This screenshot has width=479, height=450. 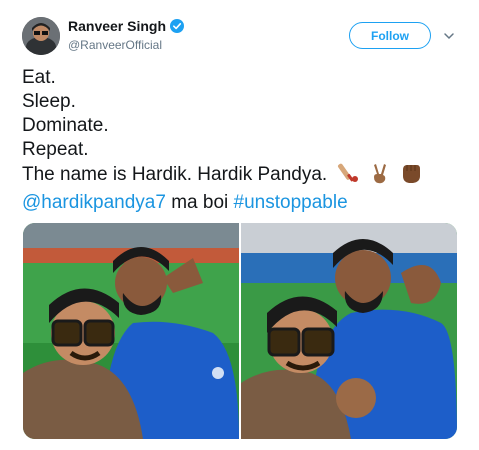 What do you see at coordinates (380, 176) in the screenshot?
I see `victory-hand-icon` at bounding box center [380, 176].